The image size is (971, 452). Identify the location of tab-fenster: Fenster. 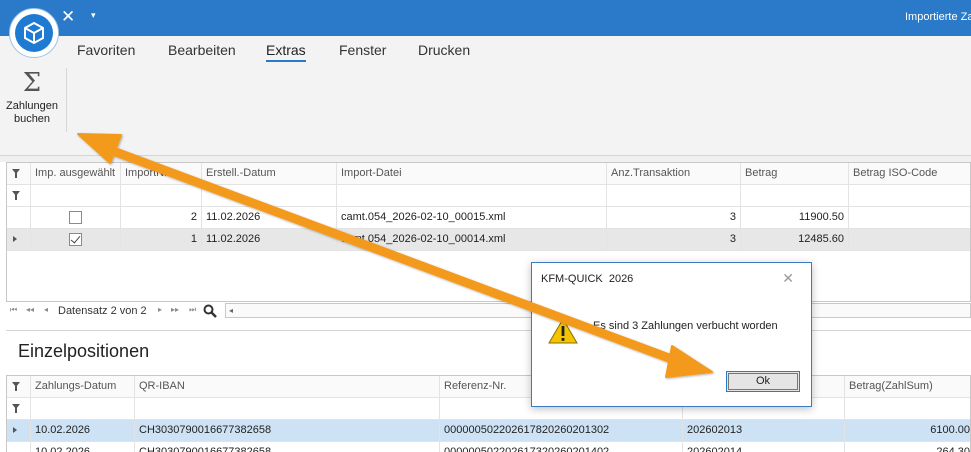
(362, 50).